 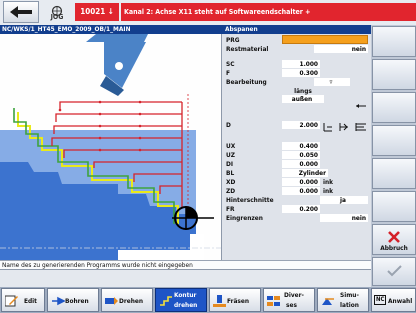 What do you see at coordinates (301, 146) in the screenshot?
I see `ux-input: 0.400` at bounding box center [301, 146].